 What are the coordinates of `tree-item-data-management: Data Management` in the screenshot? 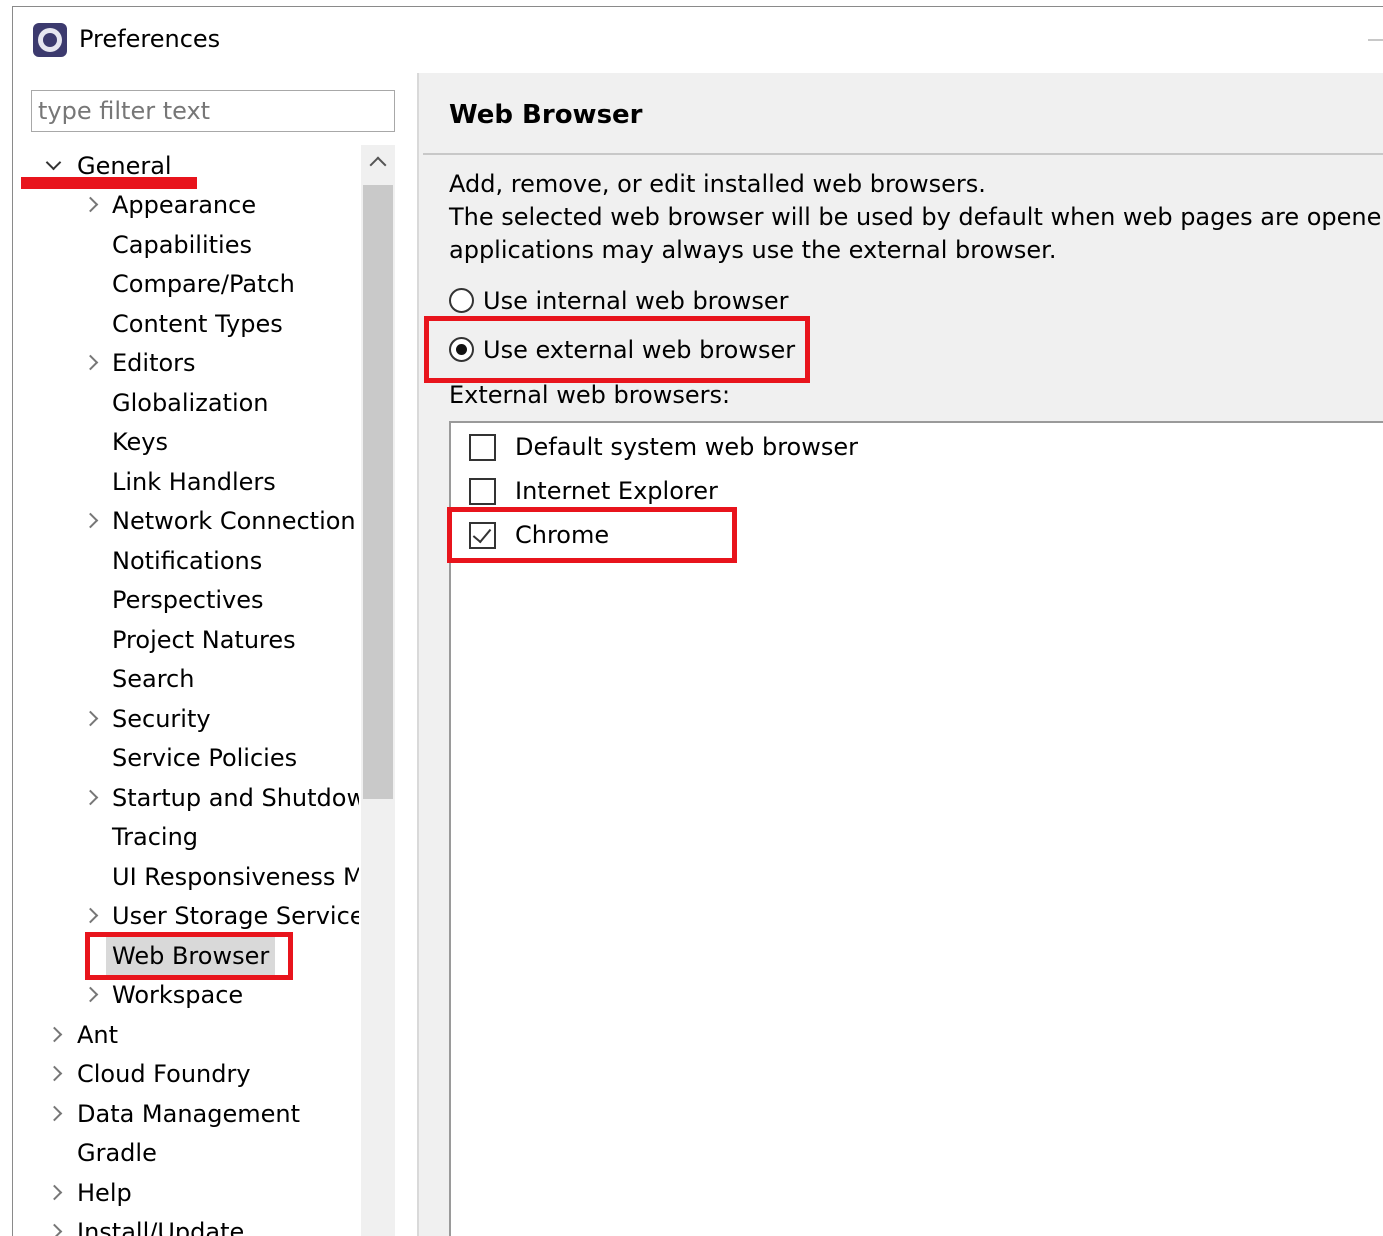 It's located at (186, 1114).